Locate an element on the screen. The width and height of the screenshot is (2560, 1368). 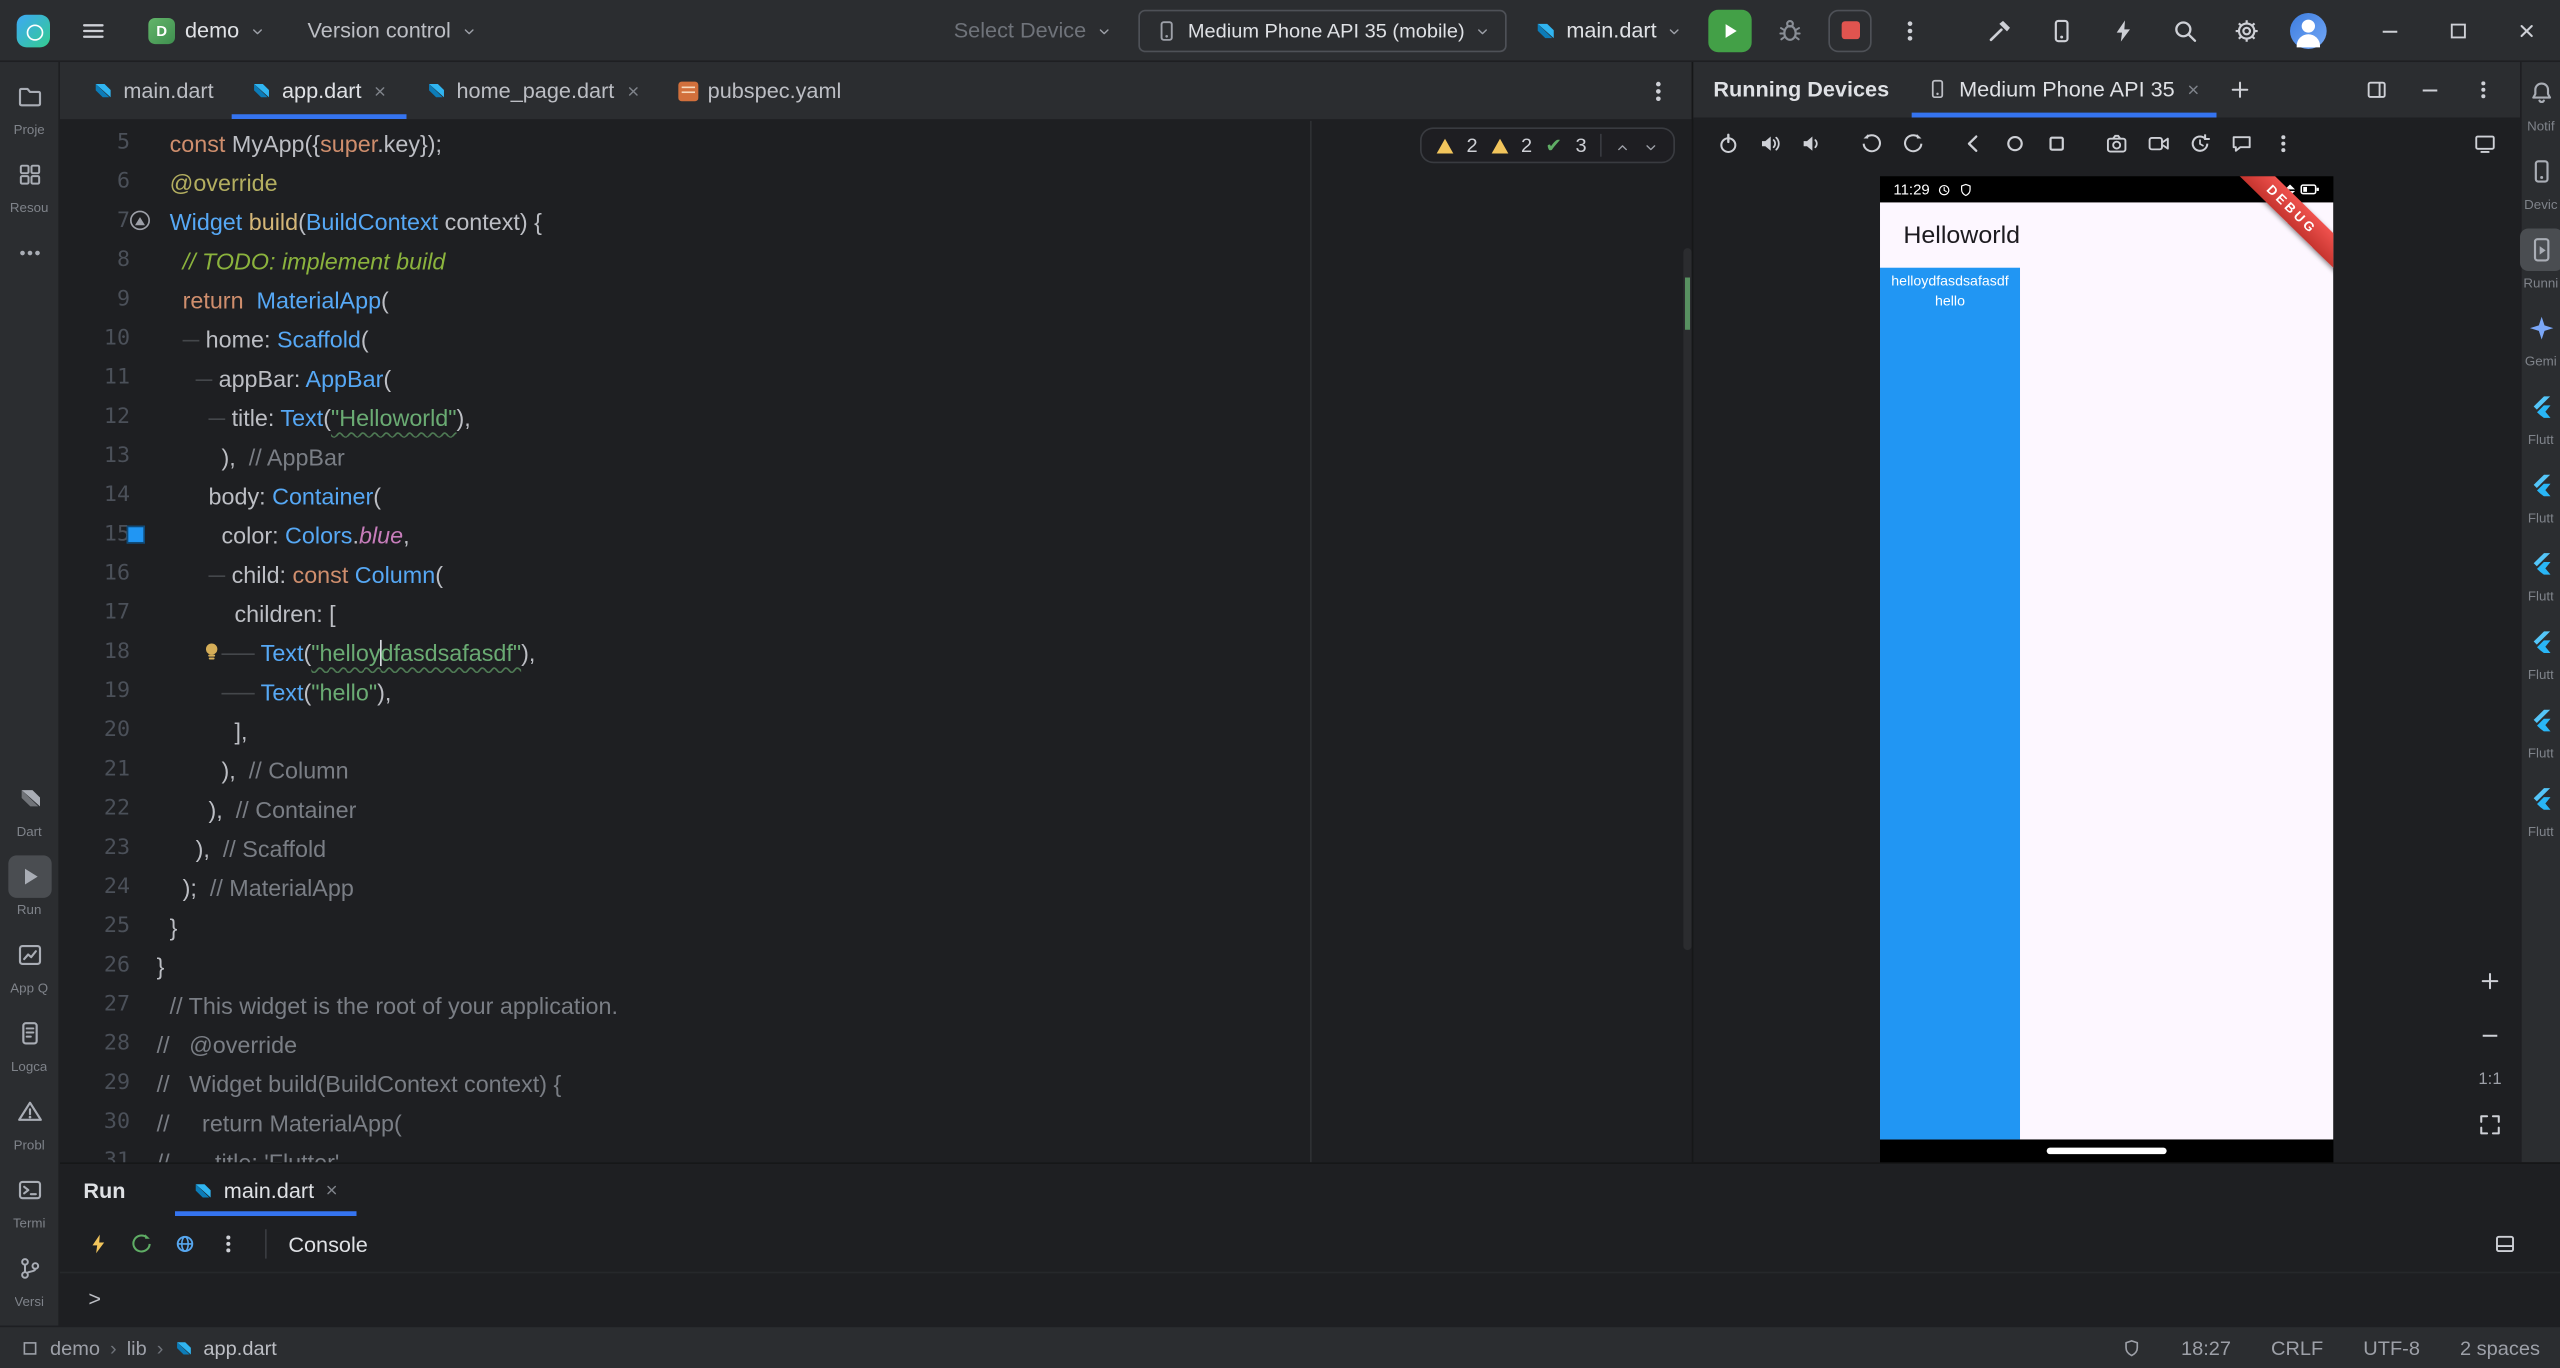
prev-problem-icon is located at coordinates (1622, 147).